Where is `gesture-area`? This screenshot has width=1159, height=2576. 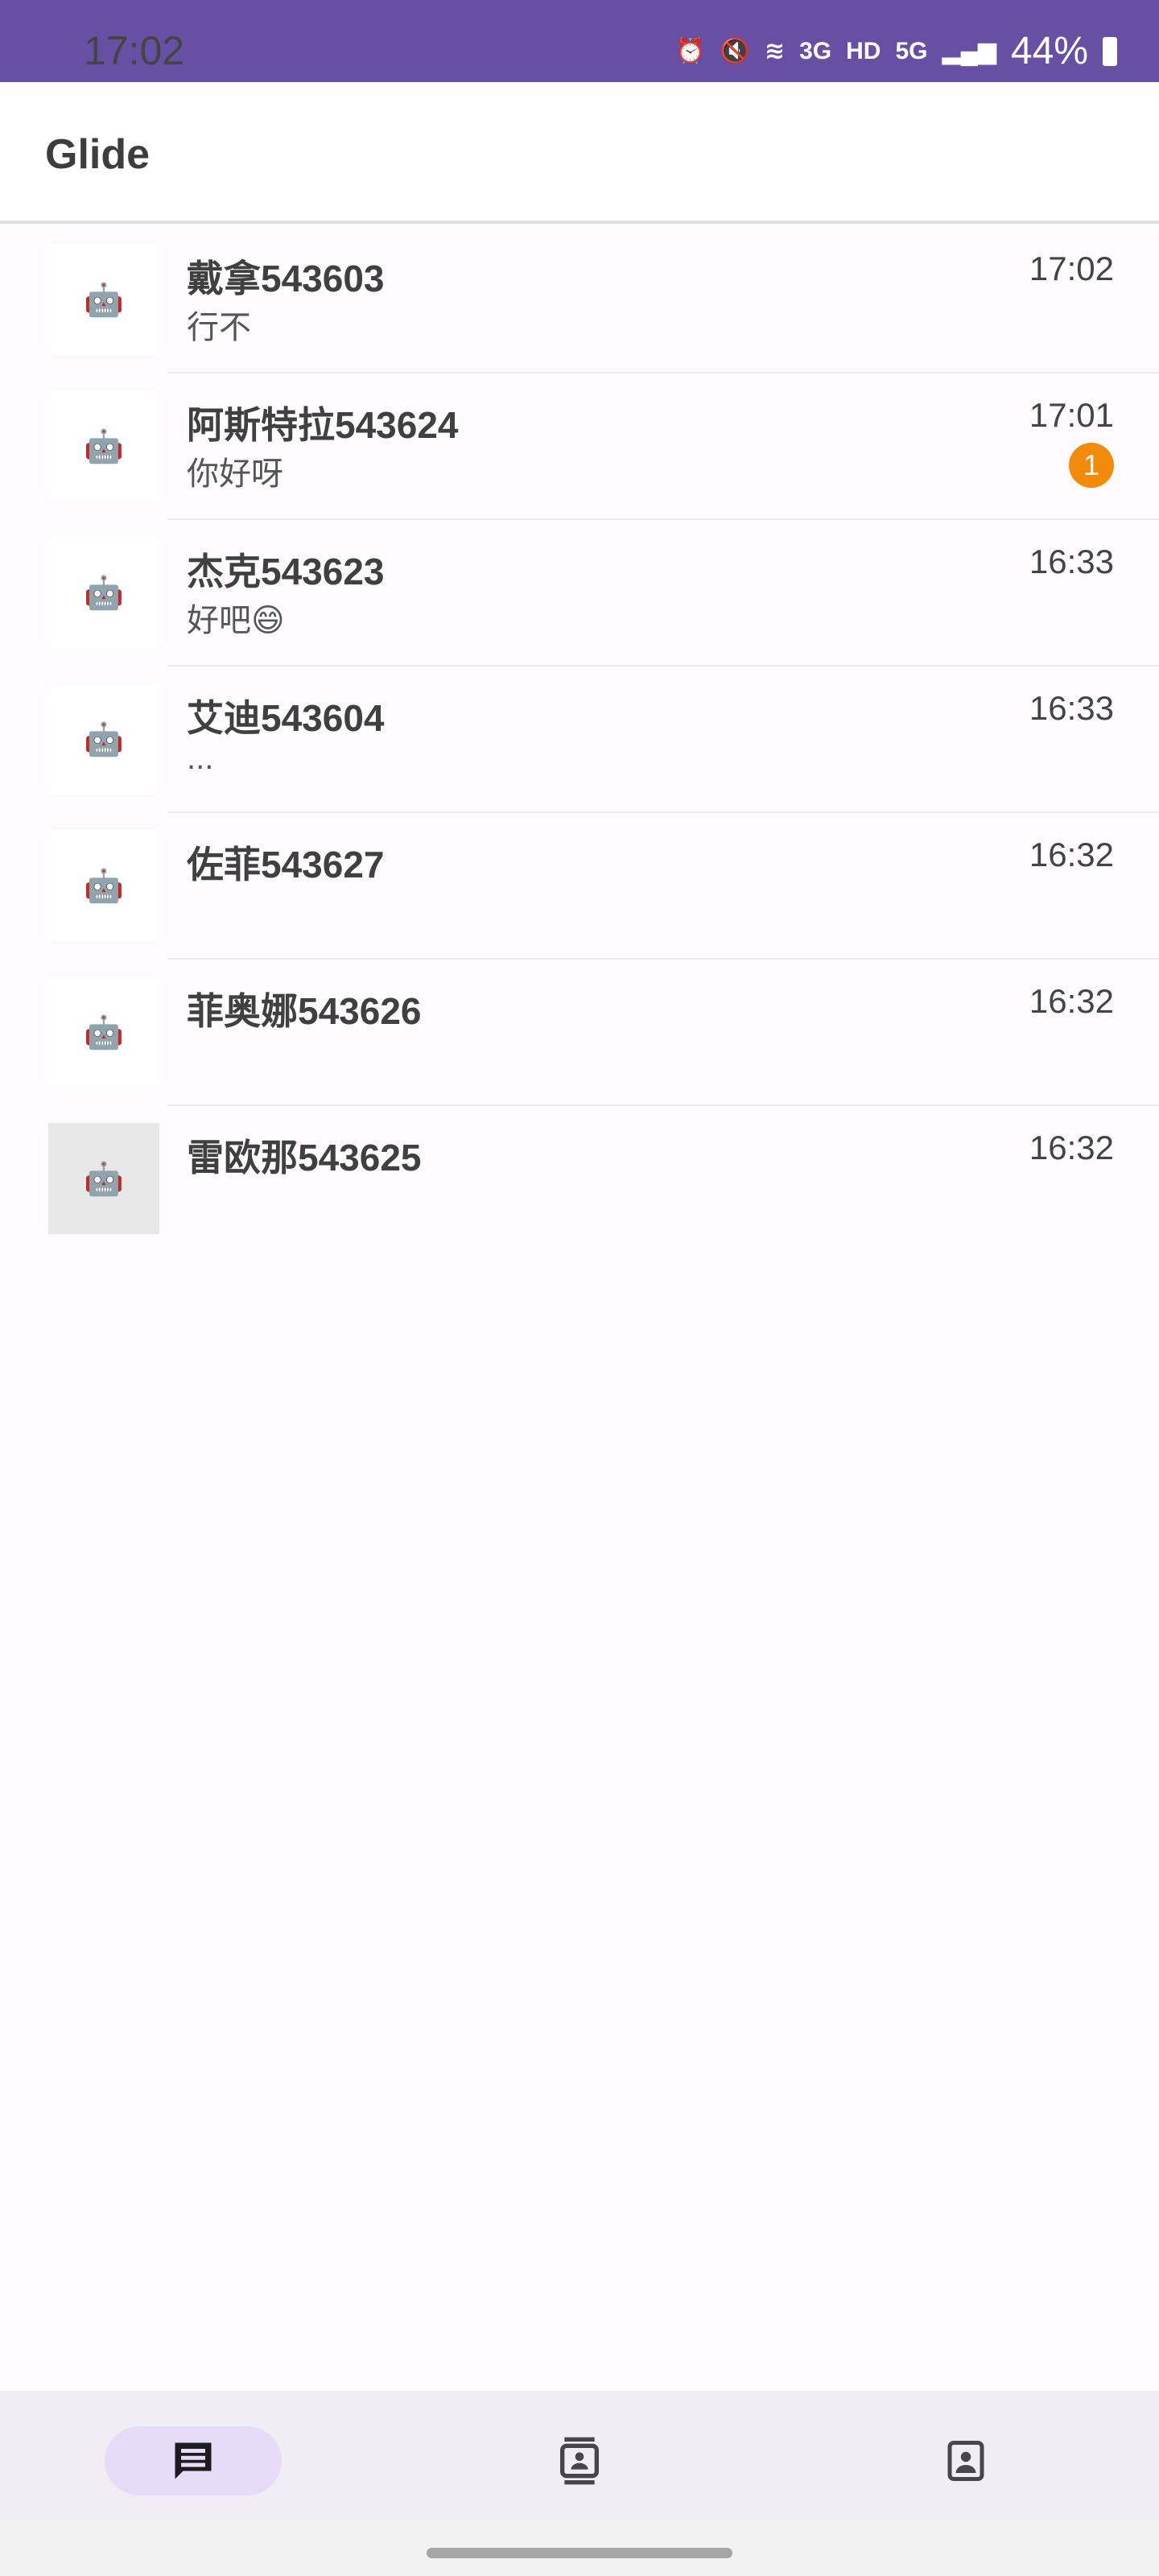 gesture-area is located at coordinates (579, 2548).